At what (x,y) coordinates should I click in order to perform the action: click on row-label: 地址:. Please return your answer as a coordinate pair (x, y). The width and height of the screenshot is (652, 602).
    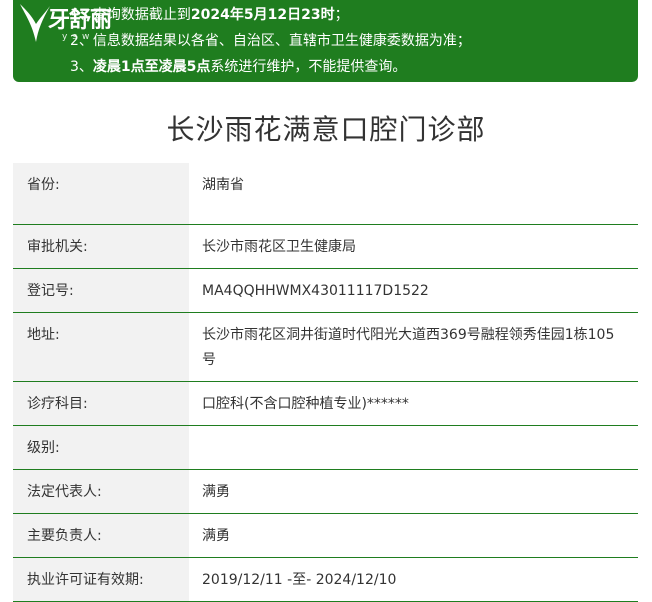
    Looking at the image, I should click on (101, 347).